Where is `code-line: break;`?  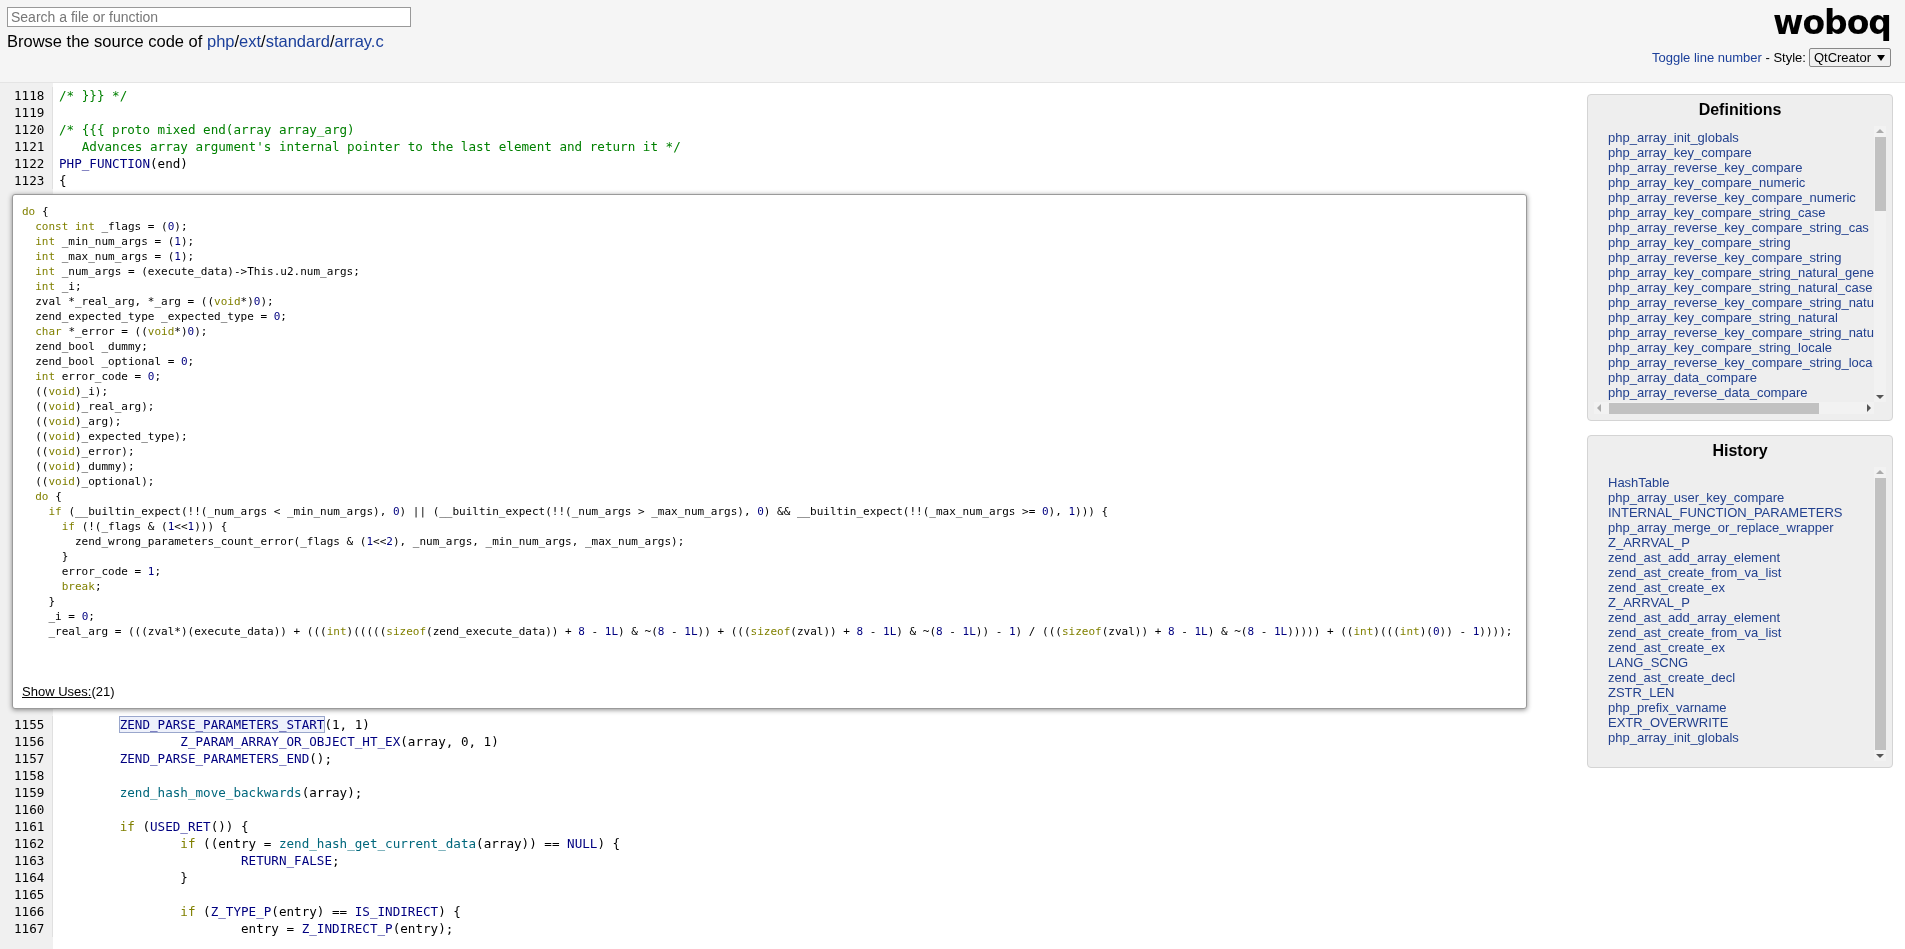 code-line: break; is located at coordinates (81, 586).